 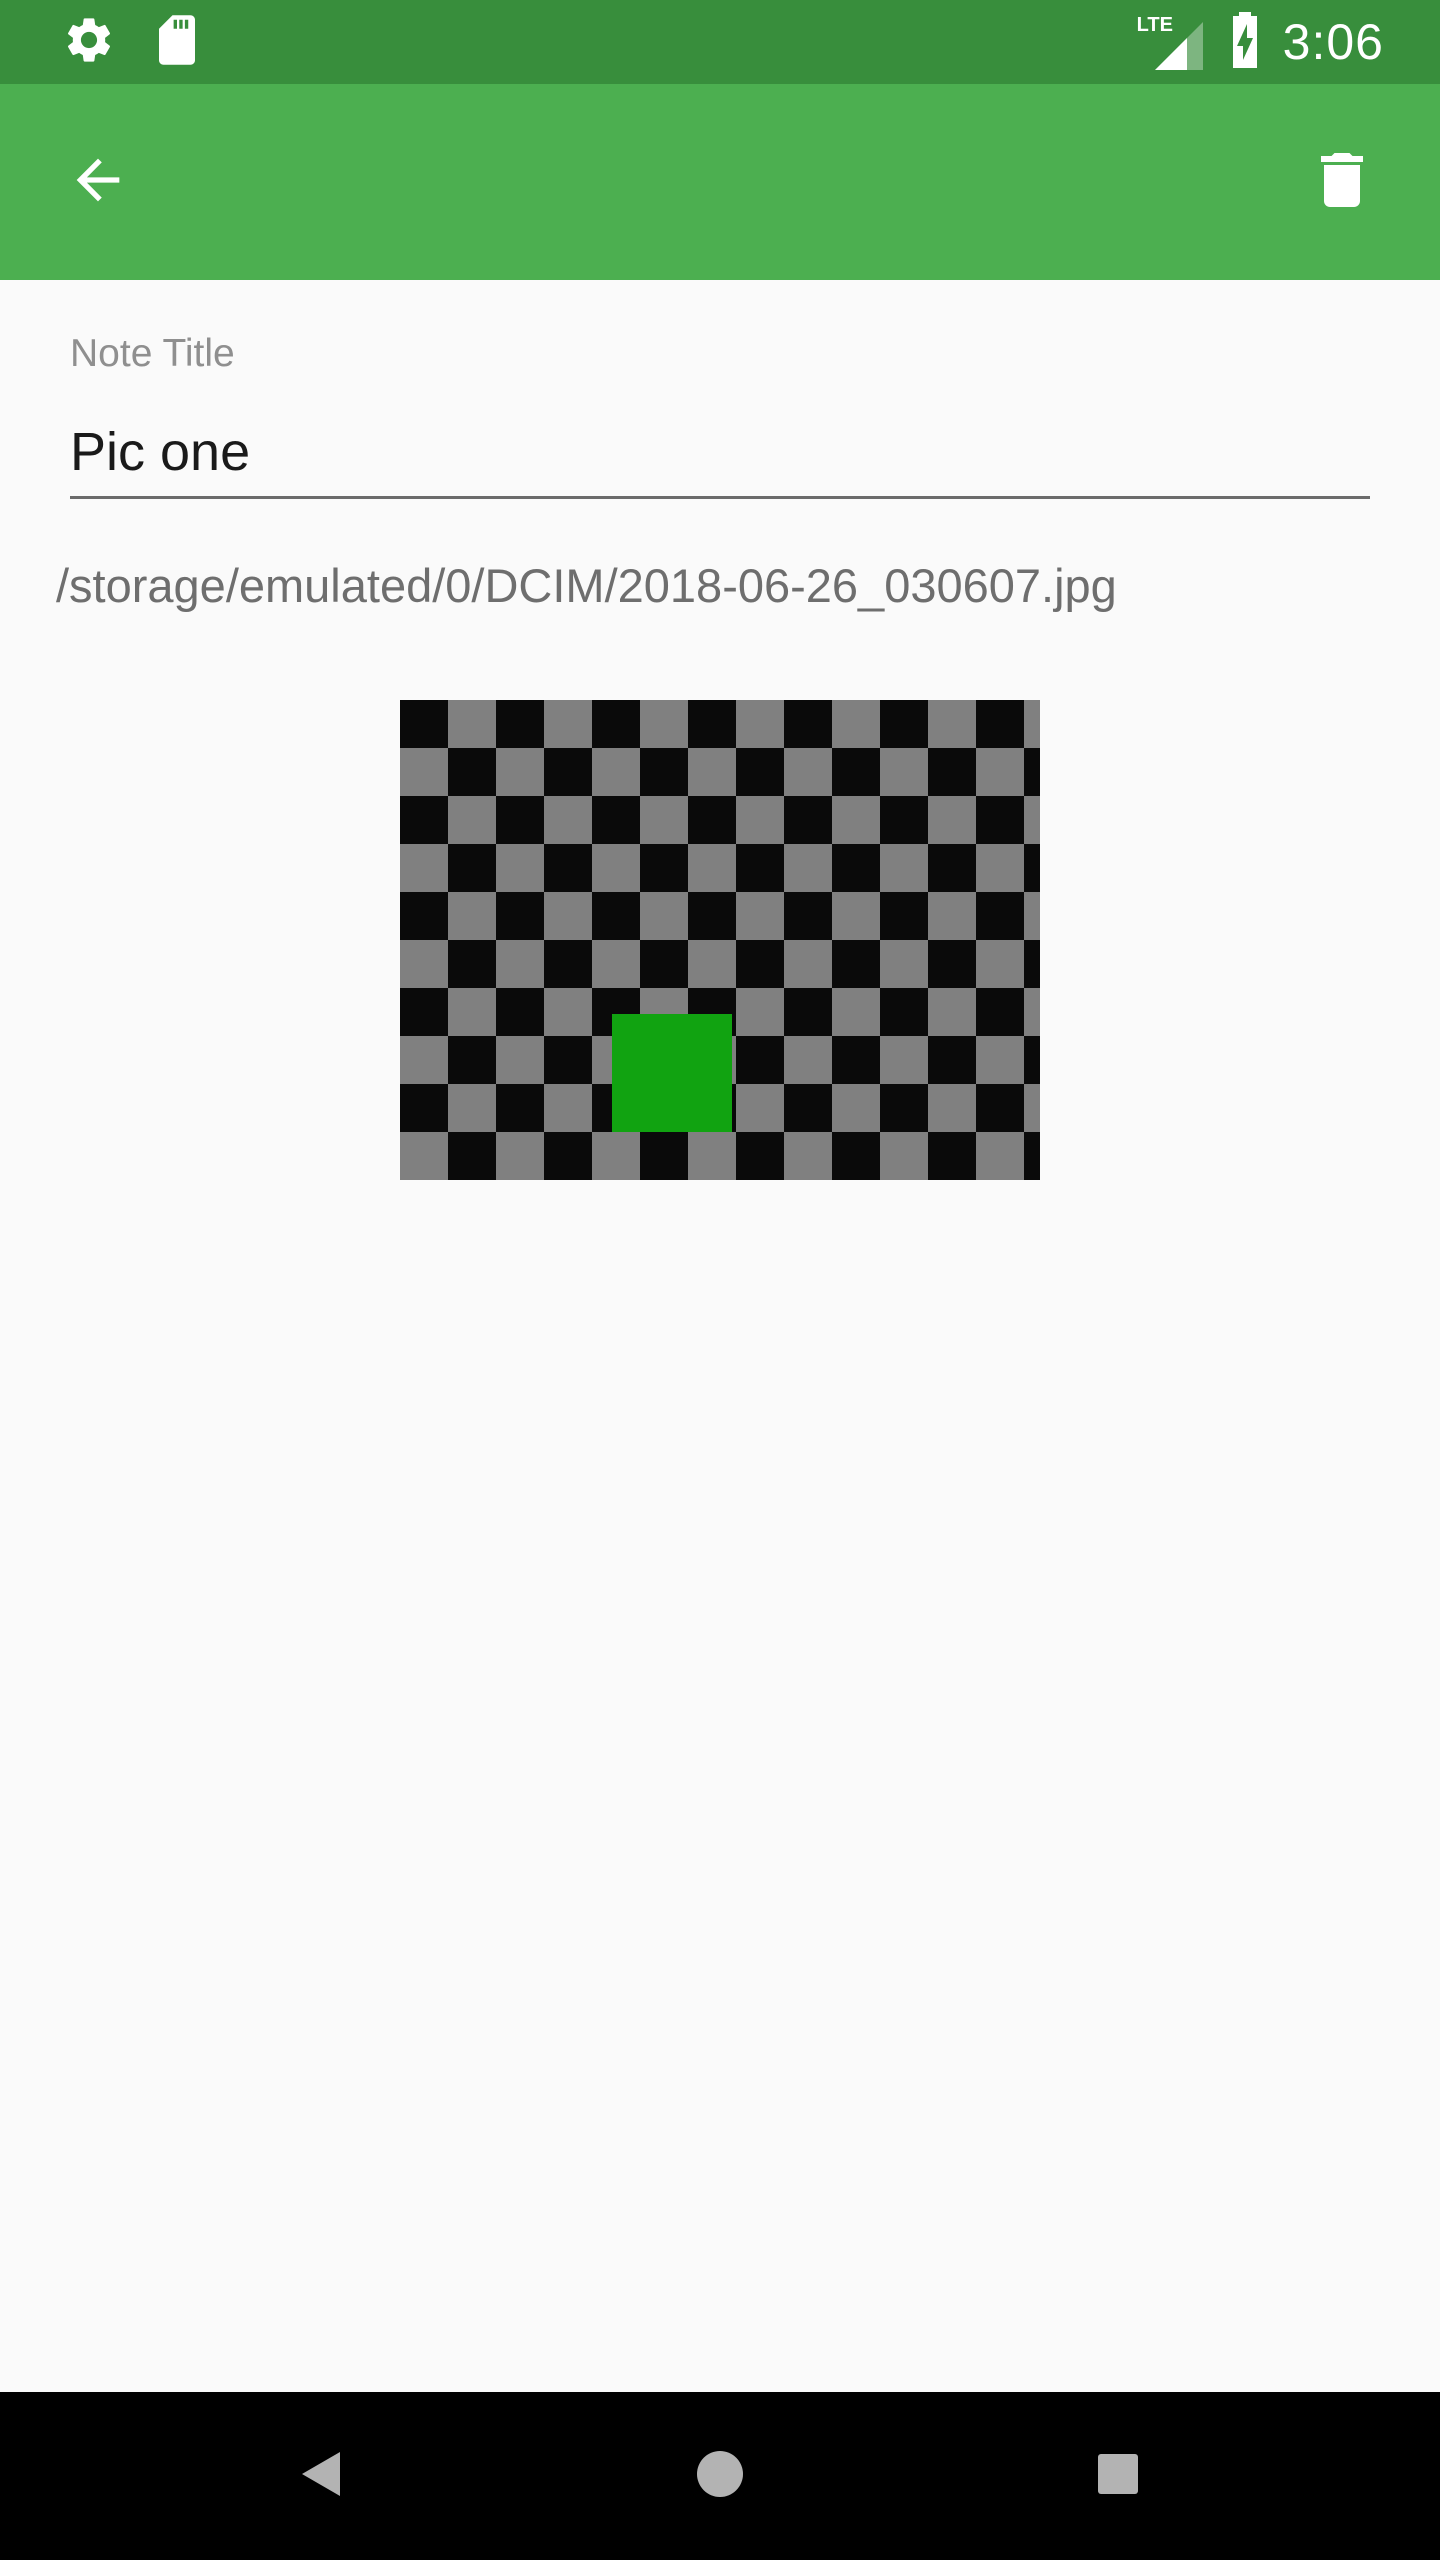 I want to click on nav-recents-button, so click(x=1118, y=2476).